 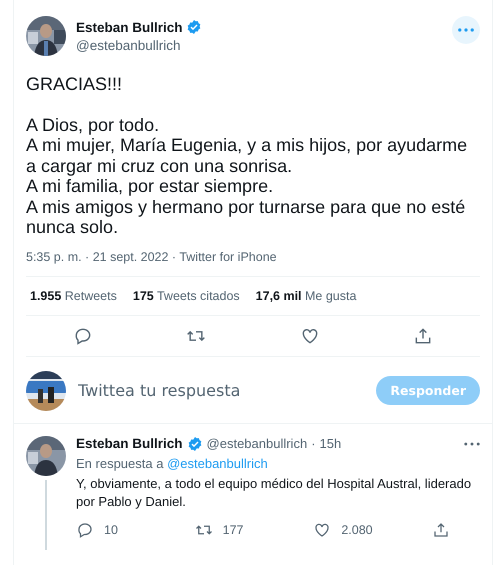 I want to click on thread-line, so click(x=46, y=515).